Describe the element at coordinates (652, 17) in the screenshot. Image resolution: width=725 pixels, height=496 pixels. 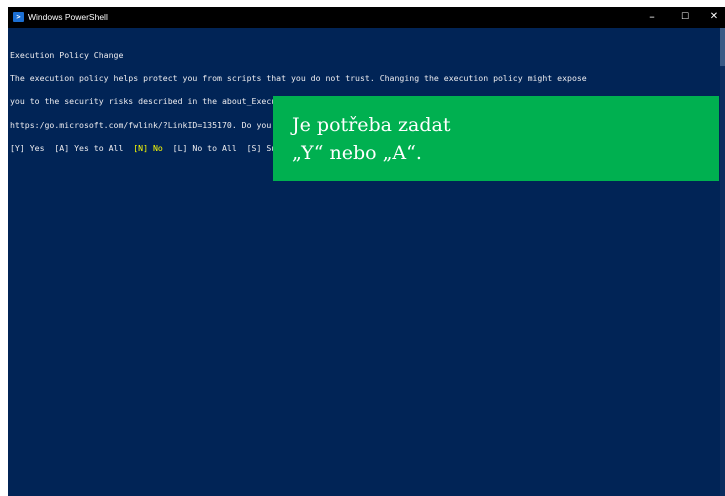
I see `minimize-button: –` at that location.